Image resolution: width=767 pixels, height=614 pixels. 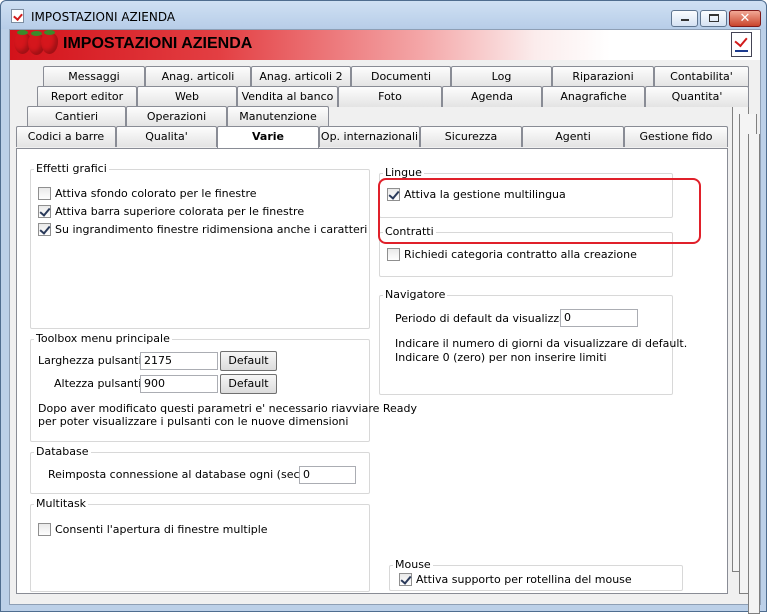 I want to click on tab-agenti: Agenti, so click(x=573, y=136).